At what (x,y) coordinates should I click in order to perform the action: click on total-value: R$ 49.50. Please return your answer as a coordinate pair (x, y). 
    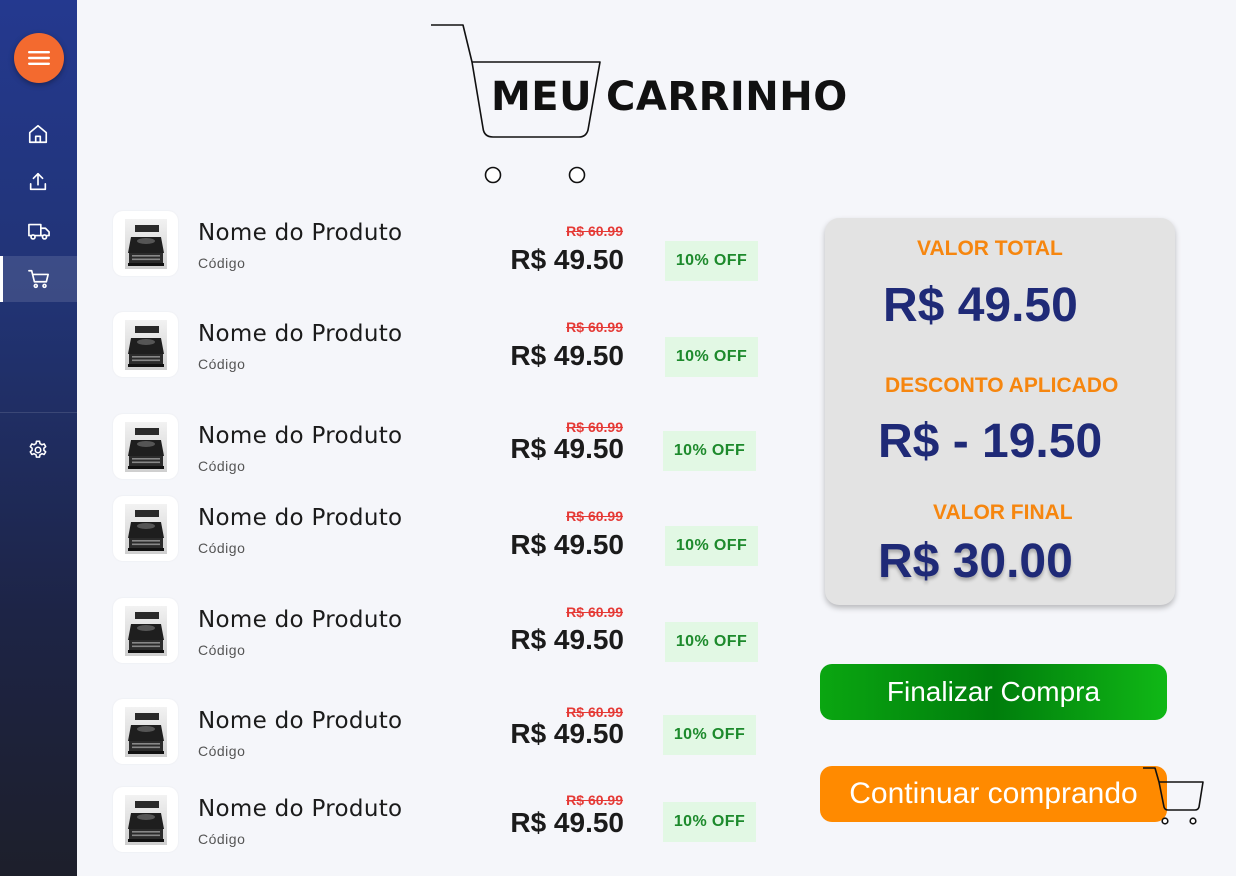
    Looking at the image, I should click on (980, 305).